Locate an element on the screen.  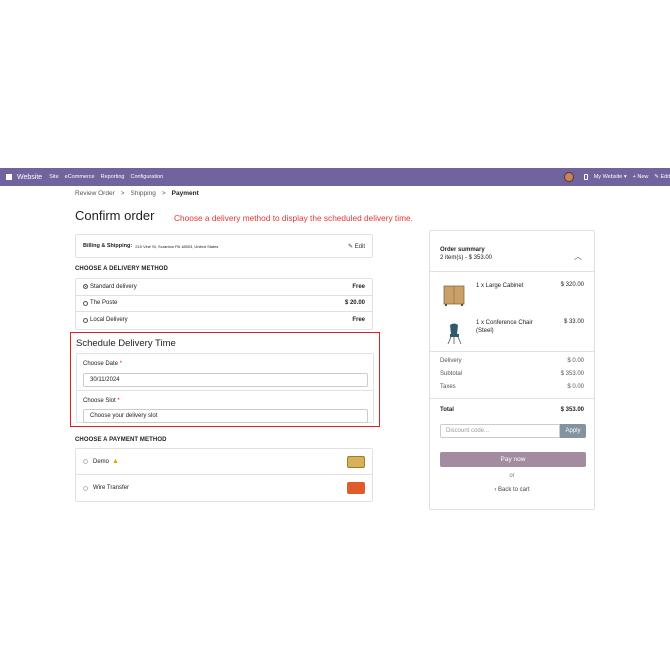
billing-label: Billing & Shipping: is located at coordinates (108, 246).